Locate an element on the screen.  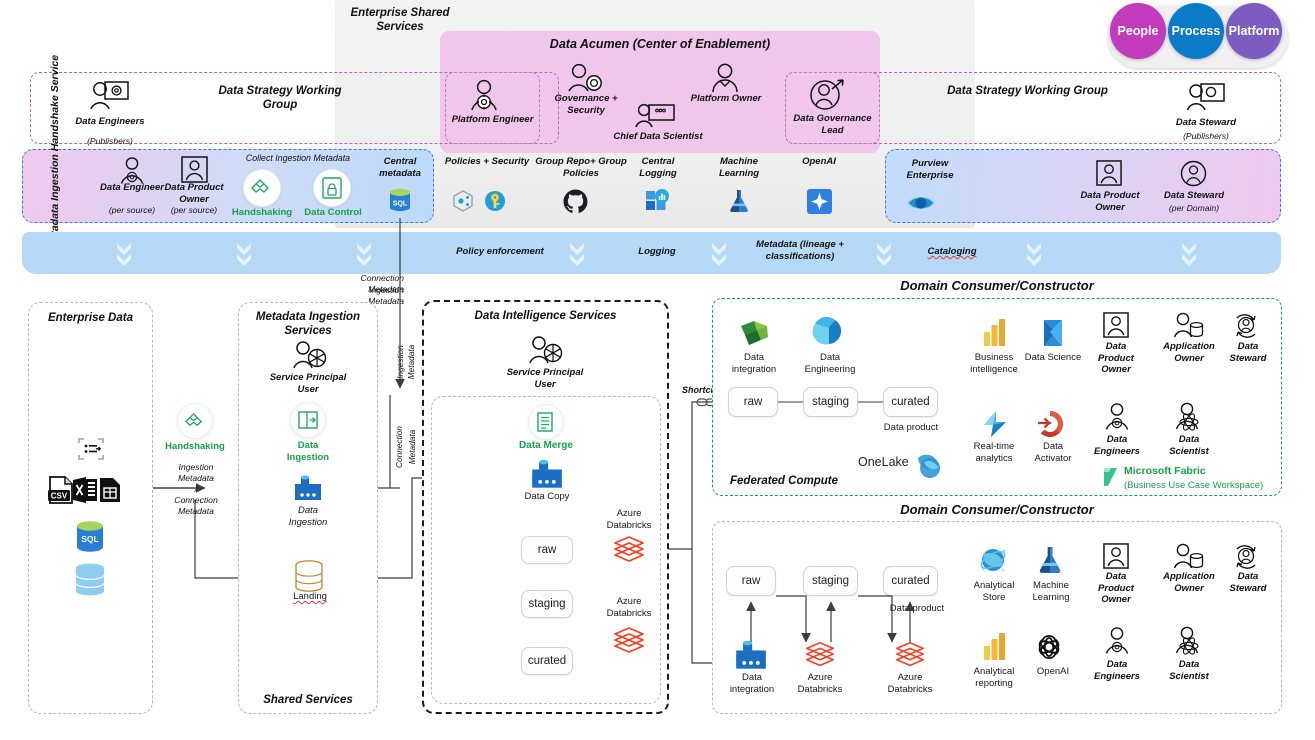
data-control-icon is located at coordinates (332, 188).